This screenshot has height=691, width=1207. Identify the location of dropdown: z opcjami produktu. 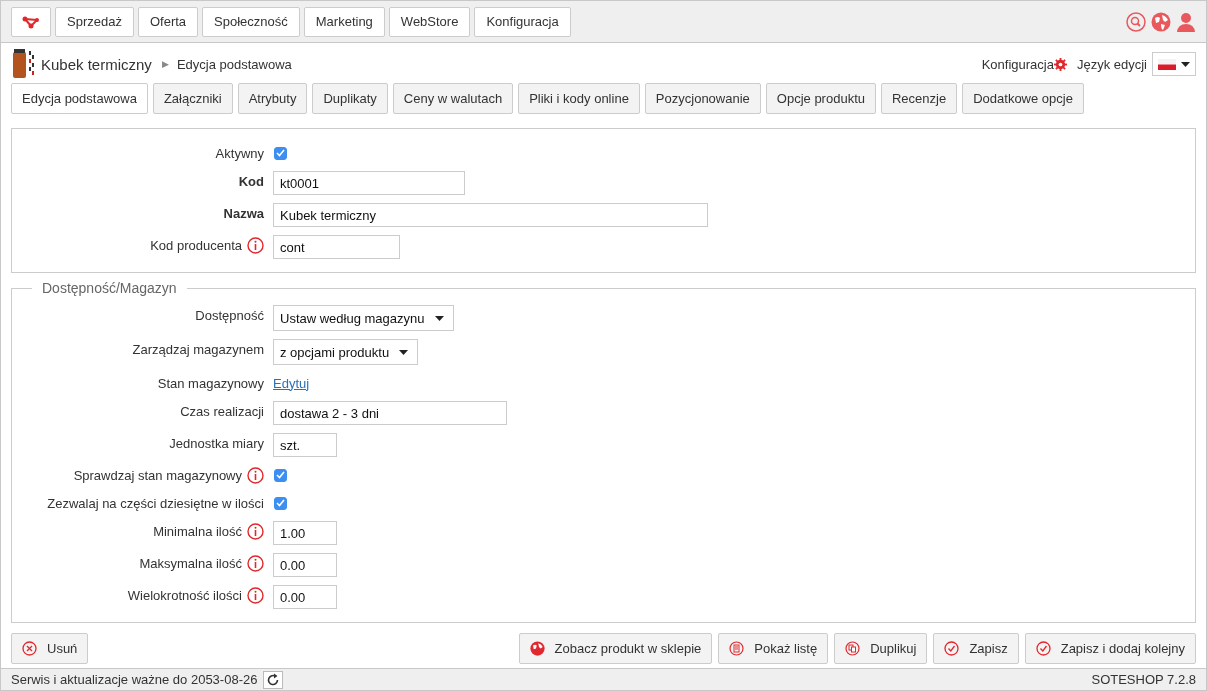
(346, 352).